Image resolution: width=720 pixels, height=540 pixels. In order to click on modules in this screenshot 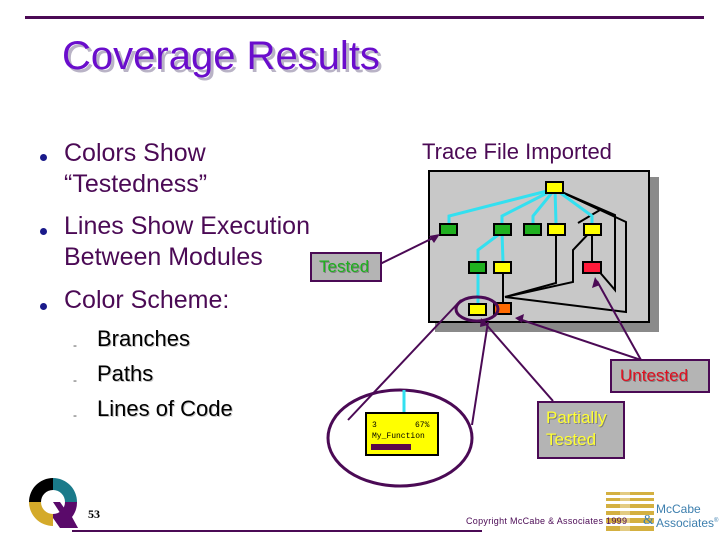, I will do `click(520, 248)`.